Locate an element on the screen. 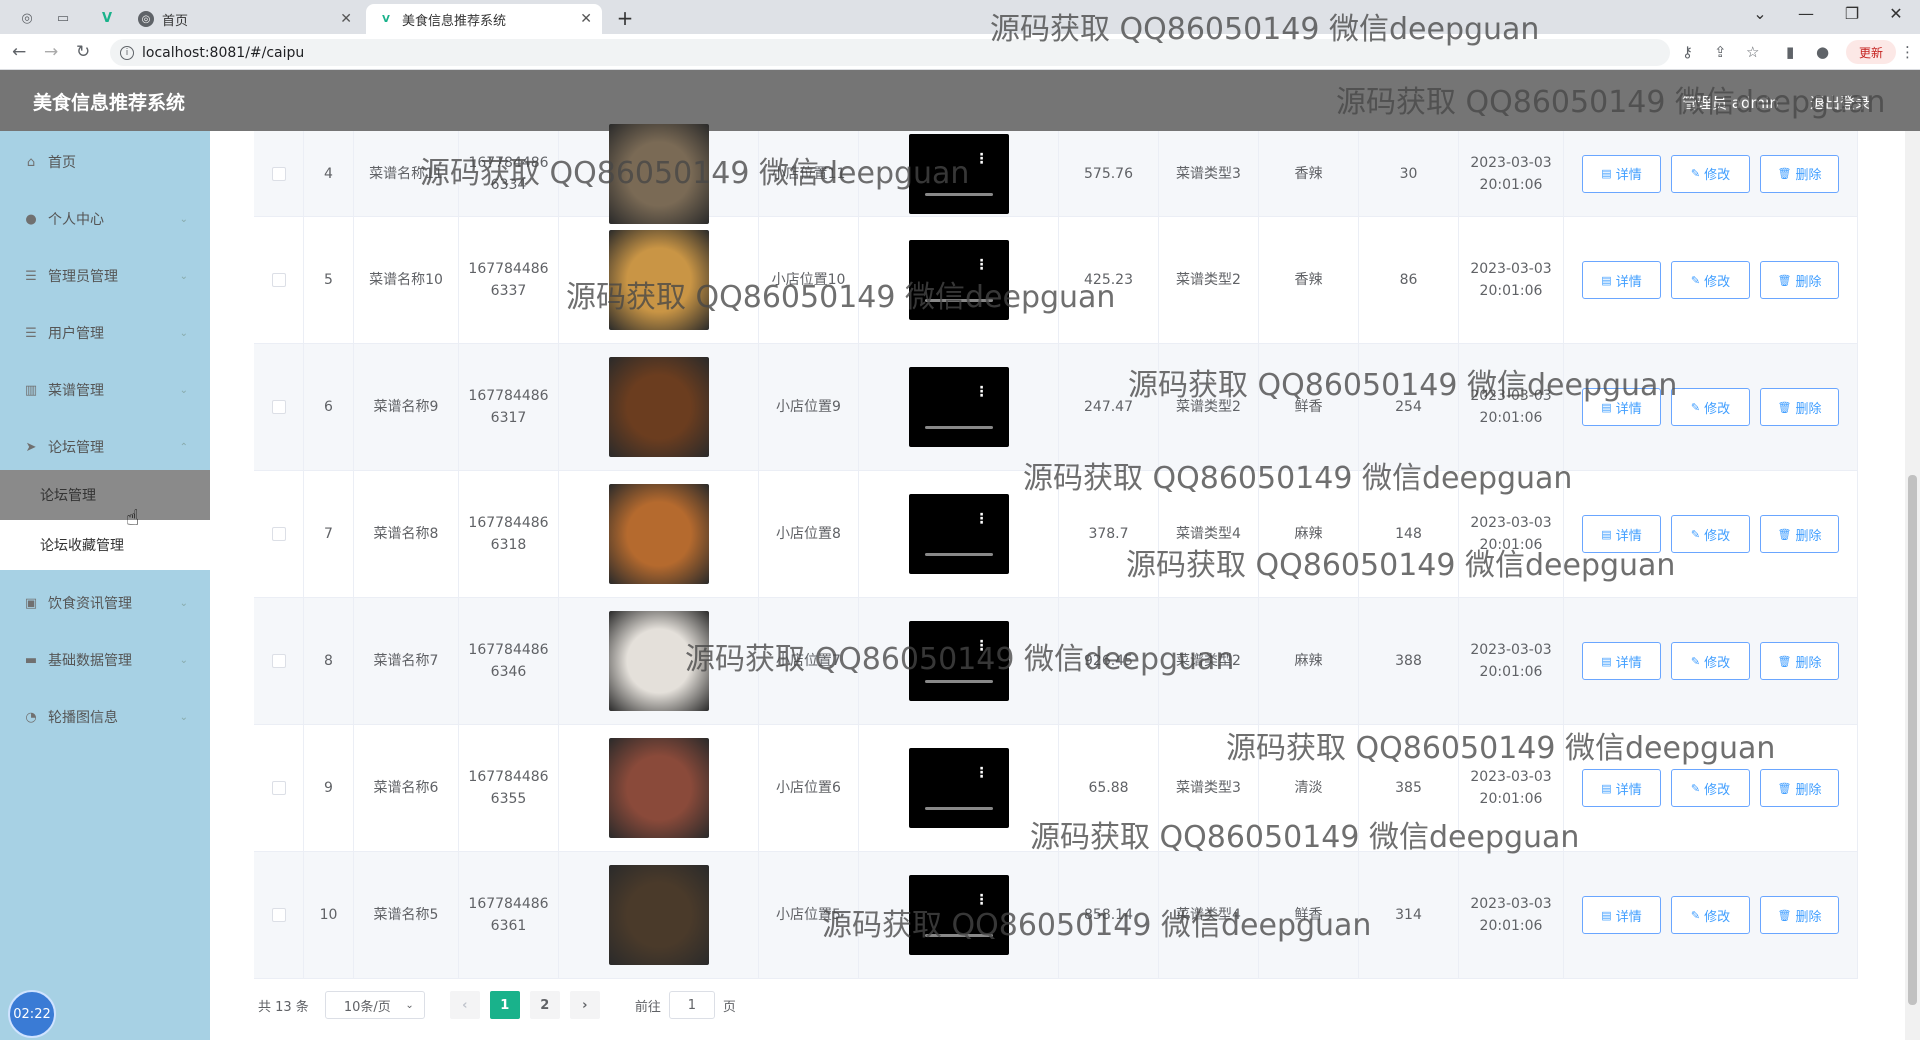 This screenshot has height=1040, width=1920. url-text: localhost:8081/#/caipu is located at coordinates (223, 53).